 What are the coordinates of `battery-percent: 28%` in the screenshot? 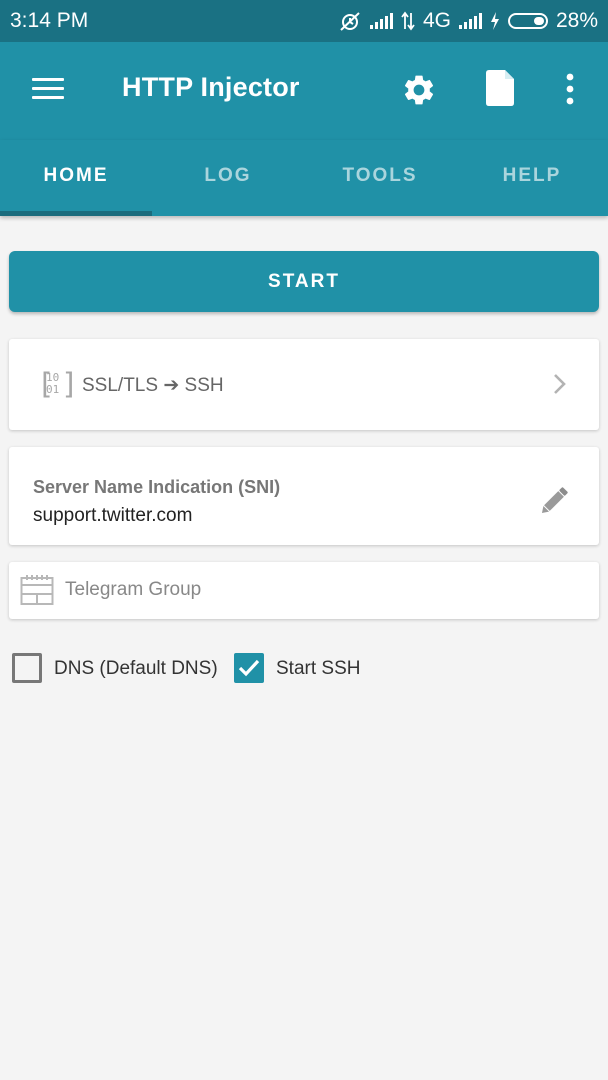 It's located at (576, 20).